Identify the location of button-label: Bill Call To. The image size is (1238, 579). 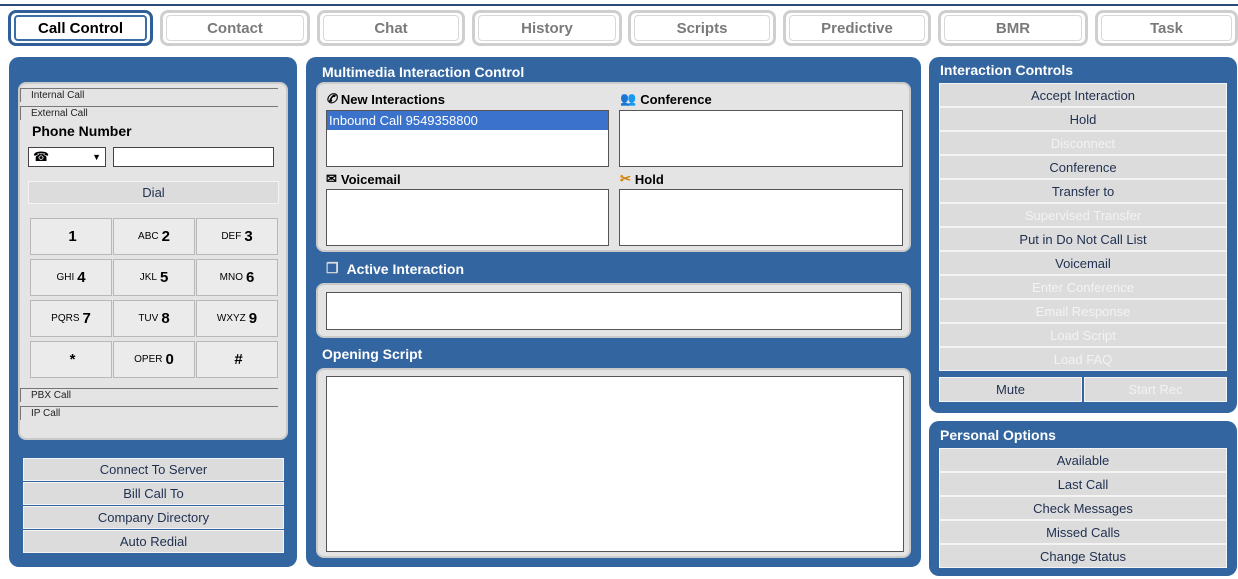
(153, 493).